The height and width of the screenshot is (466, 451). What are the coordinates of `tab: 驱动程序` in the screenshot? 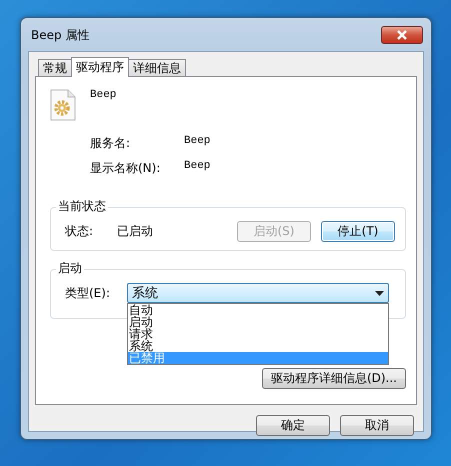 It's located at (100, 67).